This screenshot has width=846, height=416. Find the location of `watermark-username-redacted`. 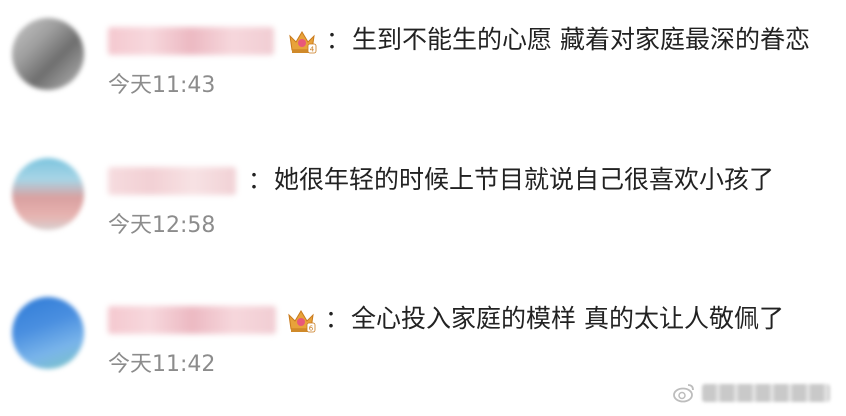

watermark-username-redacted is located at coordinates (766, 393).